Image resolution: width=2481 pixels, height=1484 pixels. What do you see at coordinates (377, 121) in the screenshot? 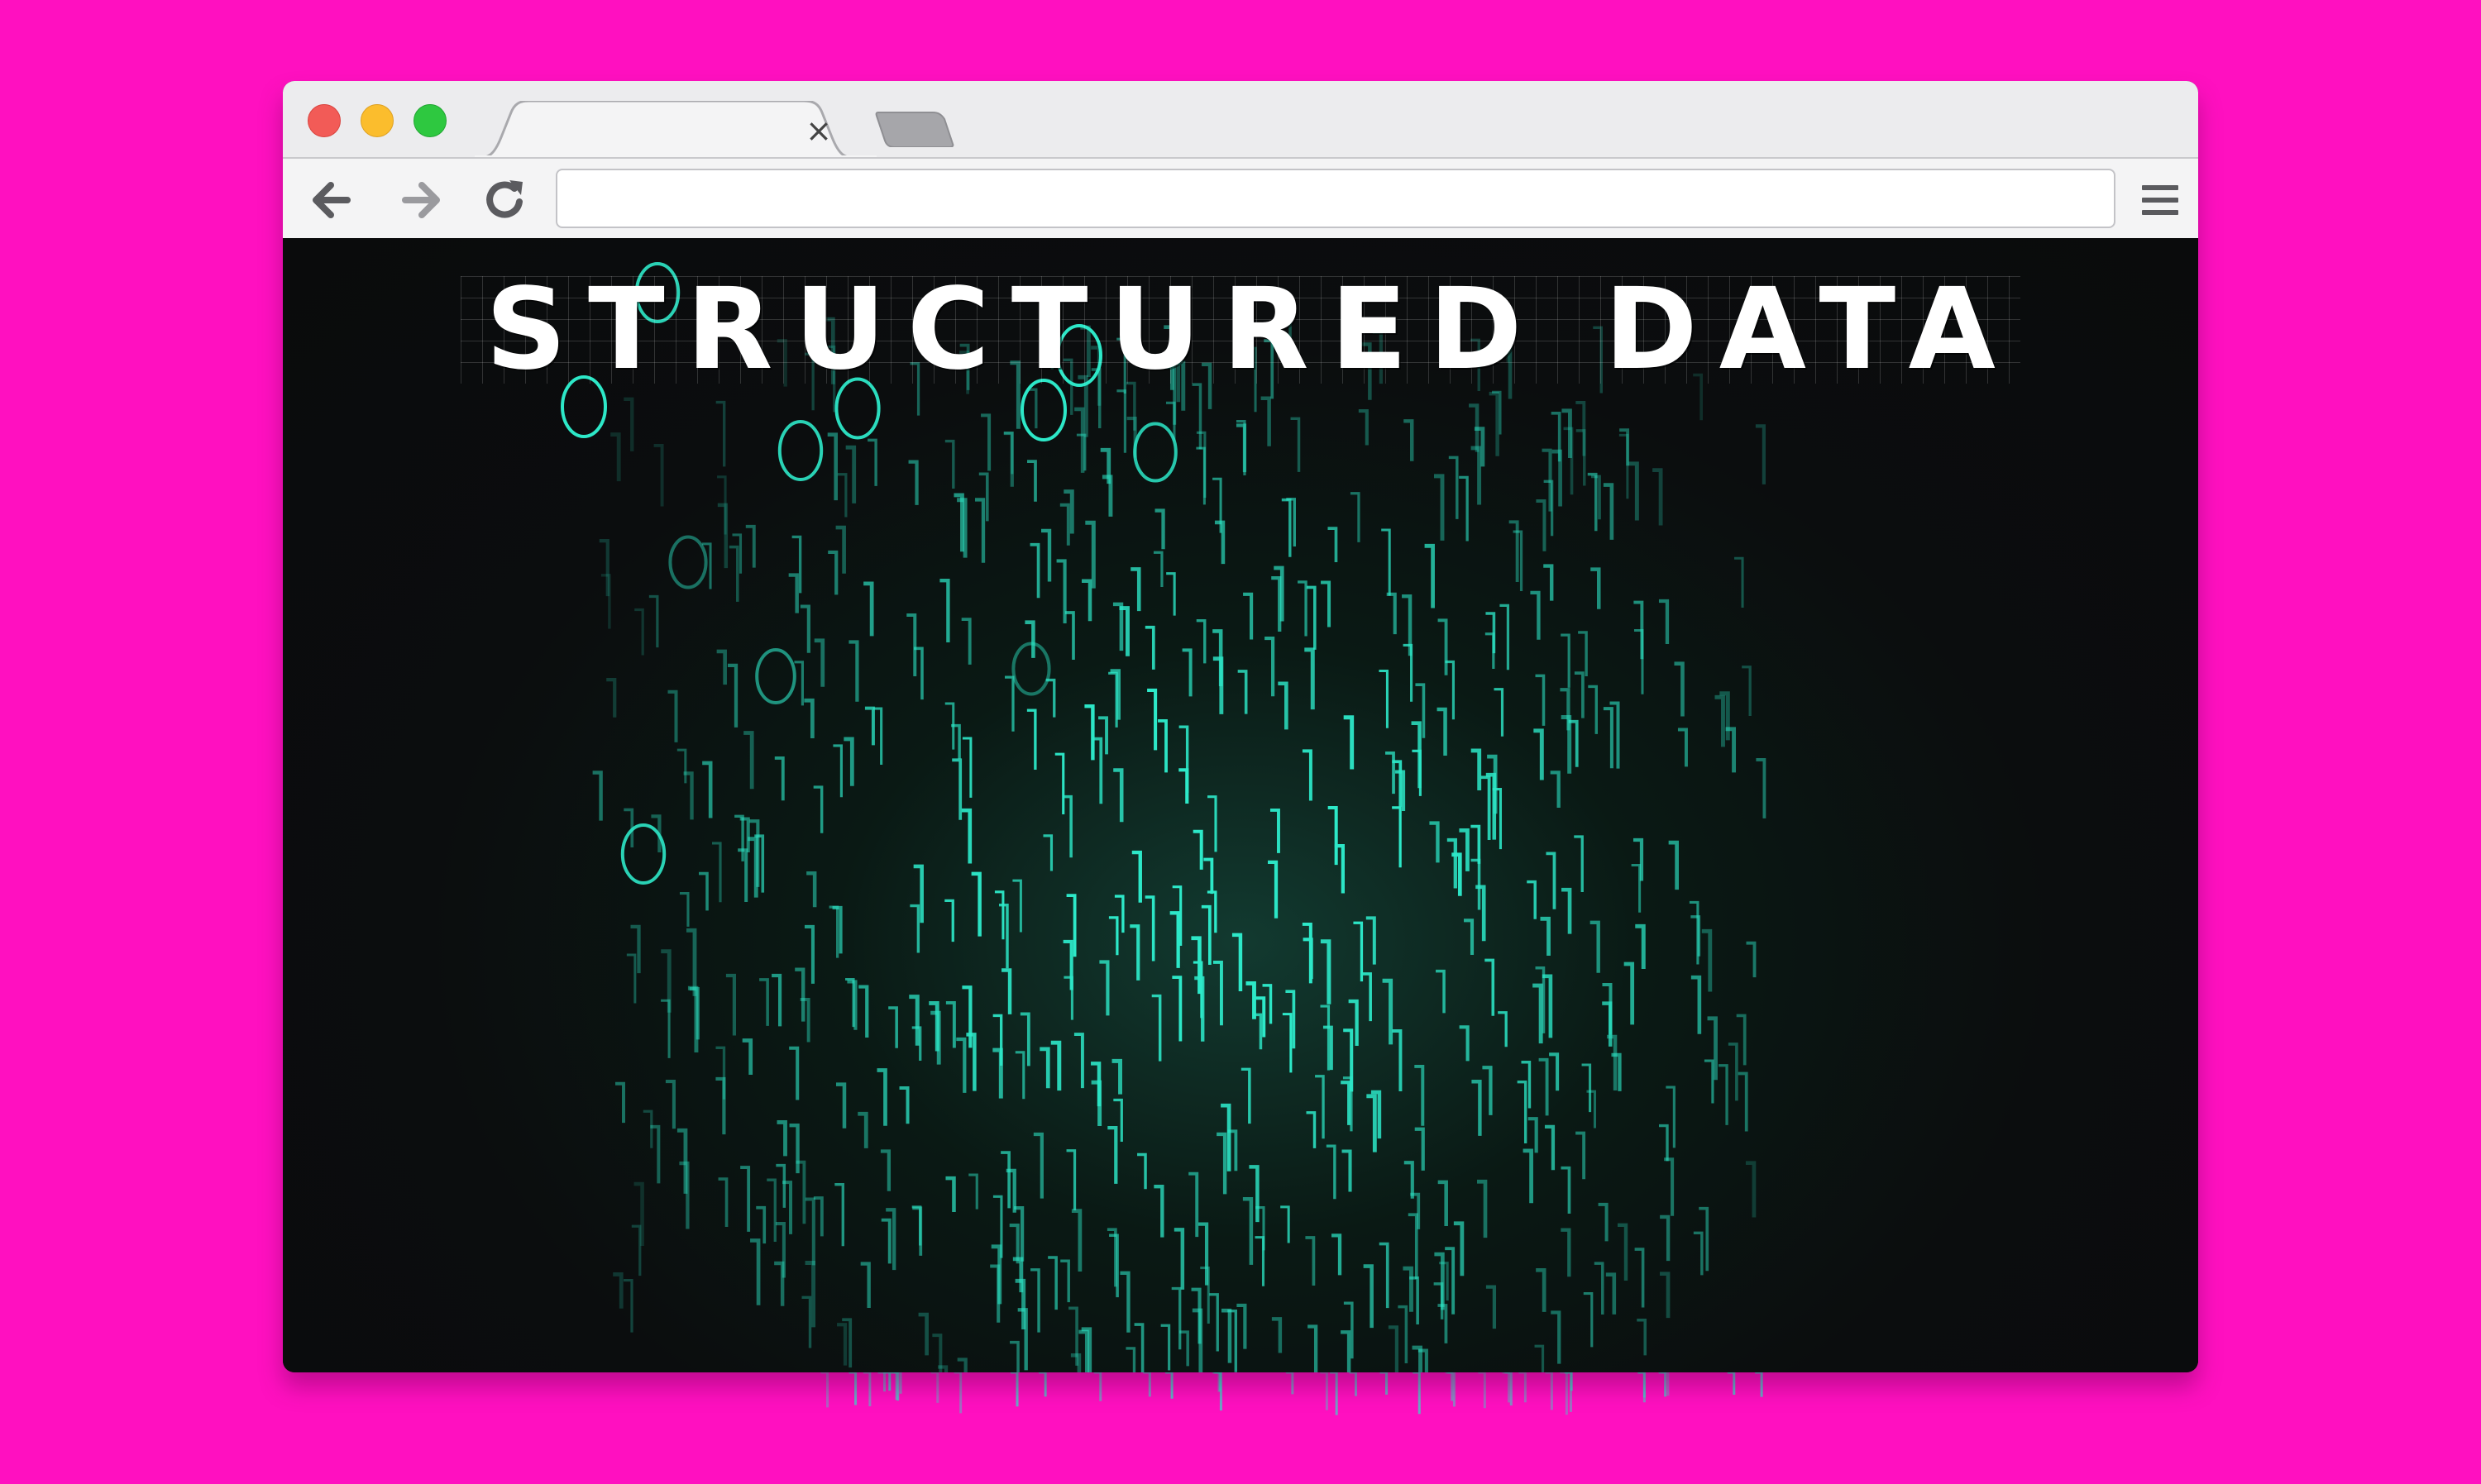
I see `window-minimize-button` at bounding box center [377, 121].